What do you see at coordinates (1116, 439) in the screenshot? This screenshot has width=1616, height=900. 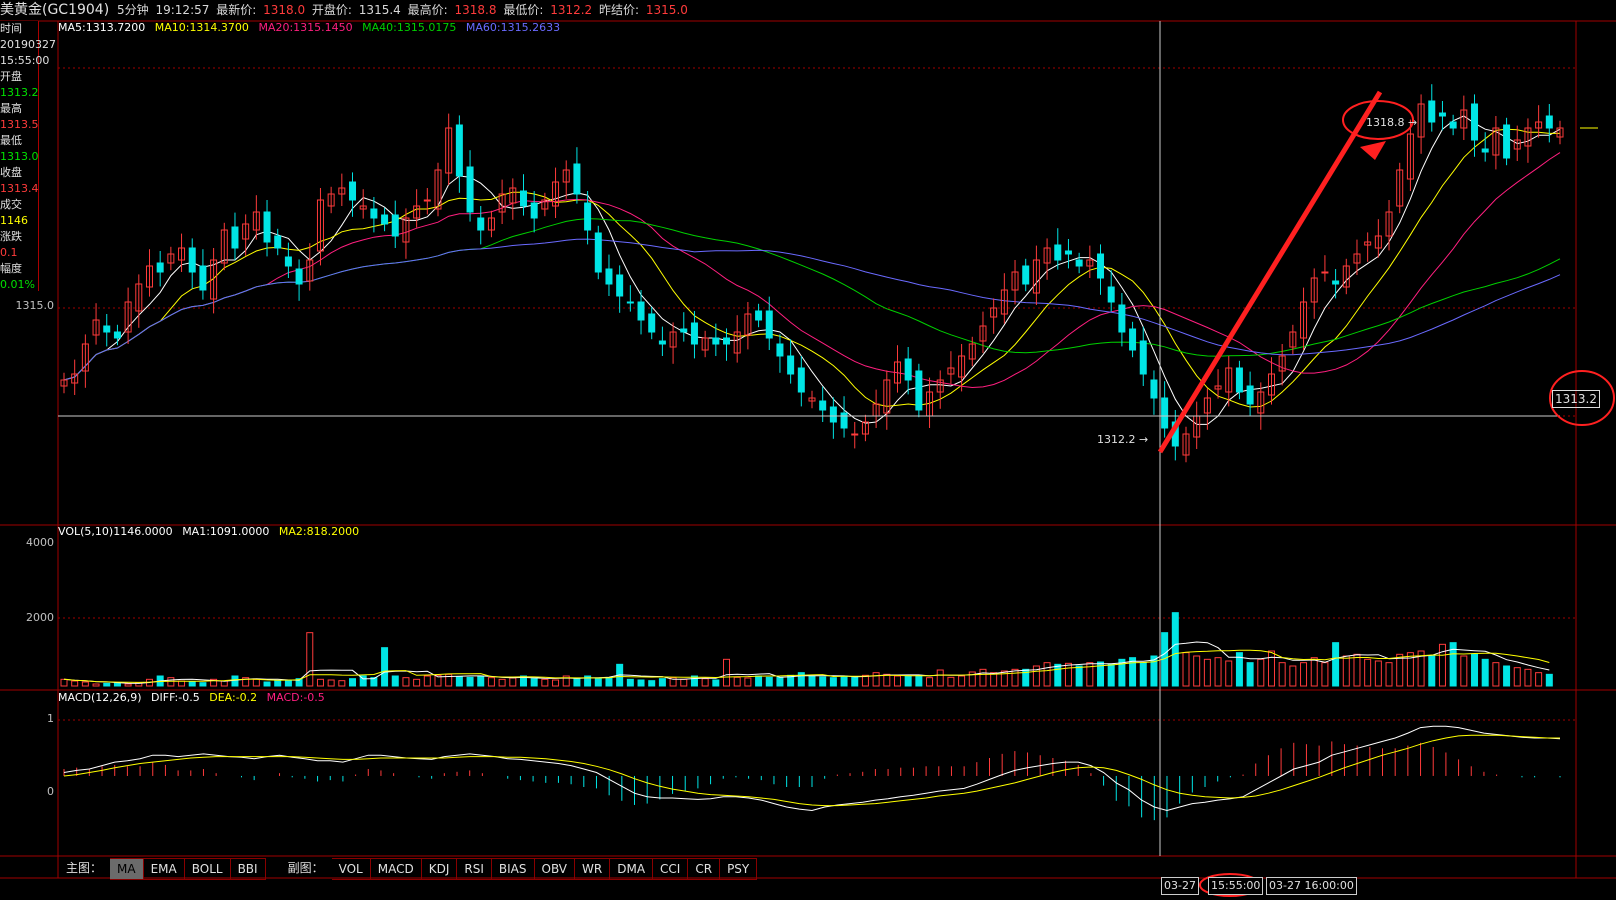 I see `low-marker-value: 1312.2` at bounding box center [1116, 439].